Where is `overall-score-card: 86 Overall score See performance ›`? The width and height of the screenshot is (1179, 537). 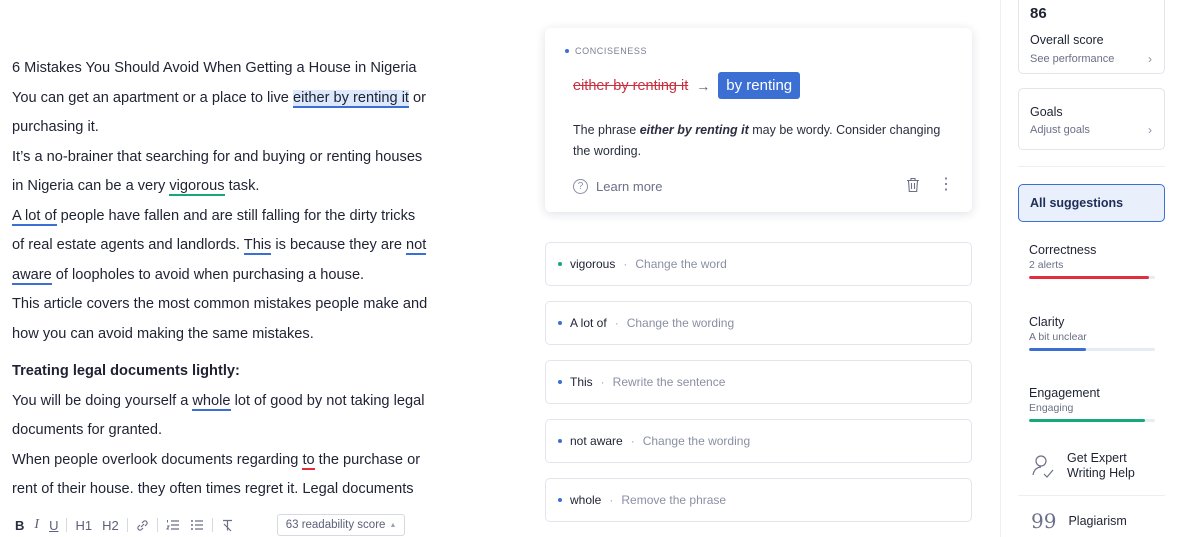 overall-score-card: 86 Overall score See performance › is located at coordinates (1091, 37).